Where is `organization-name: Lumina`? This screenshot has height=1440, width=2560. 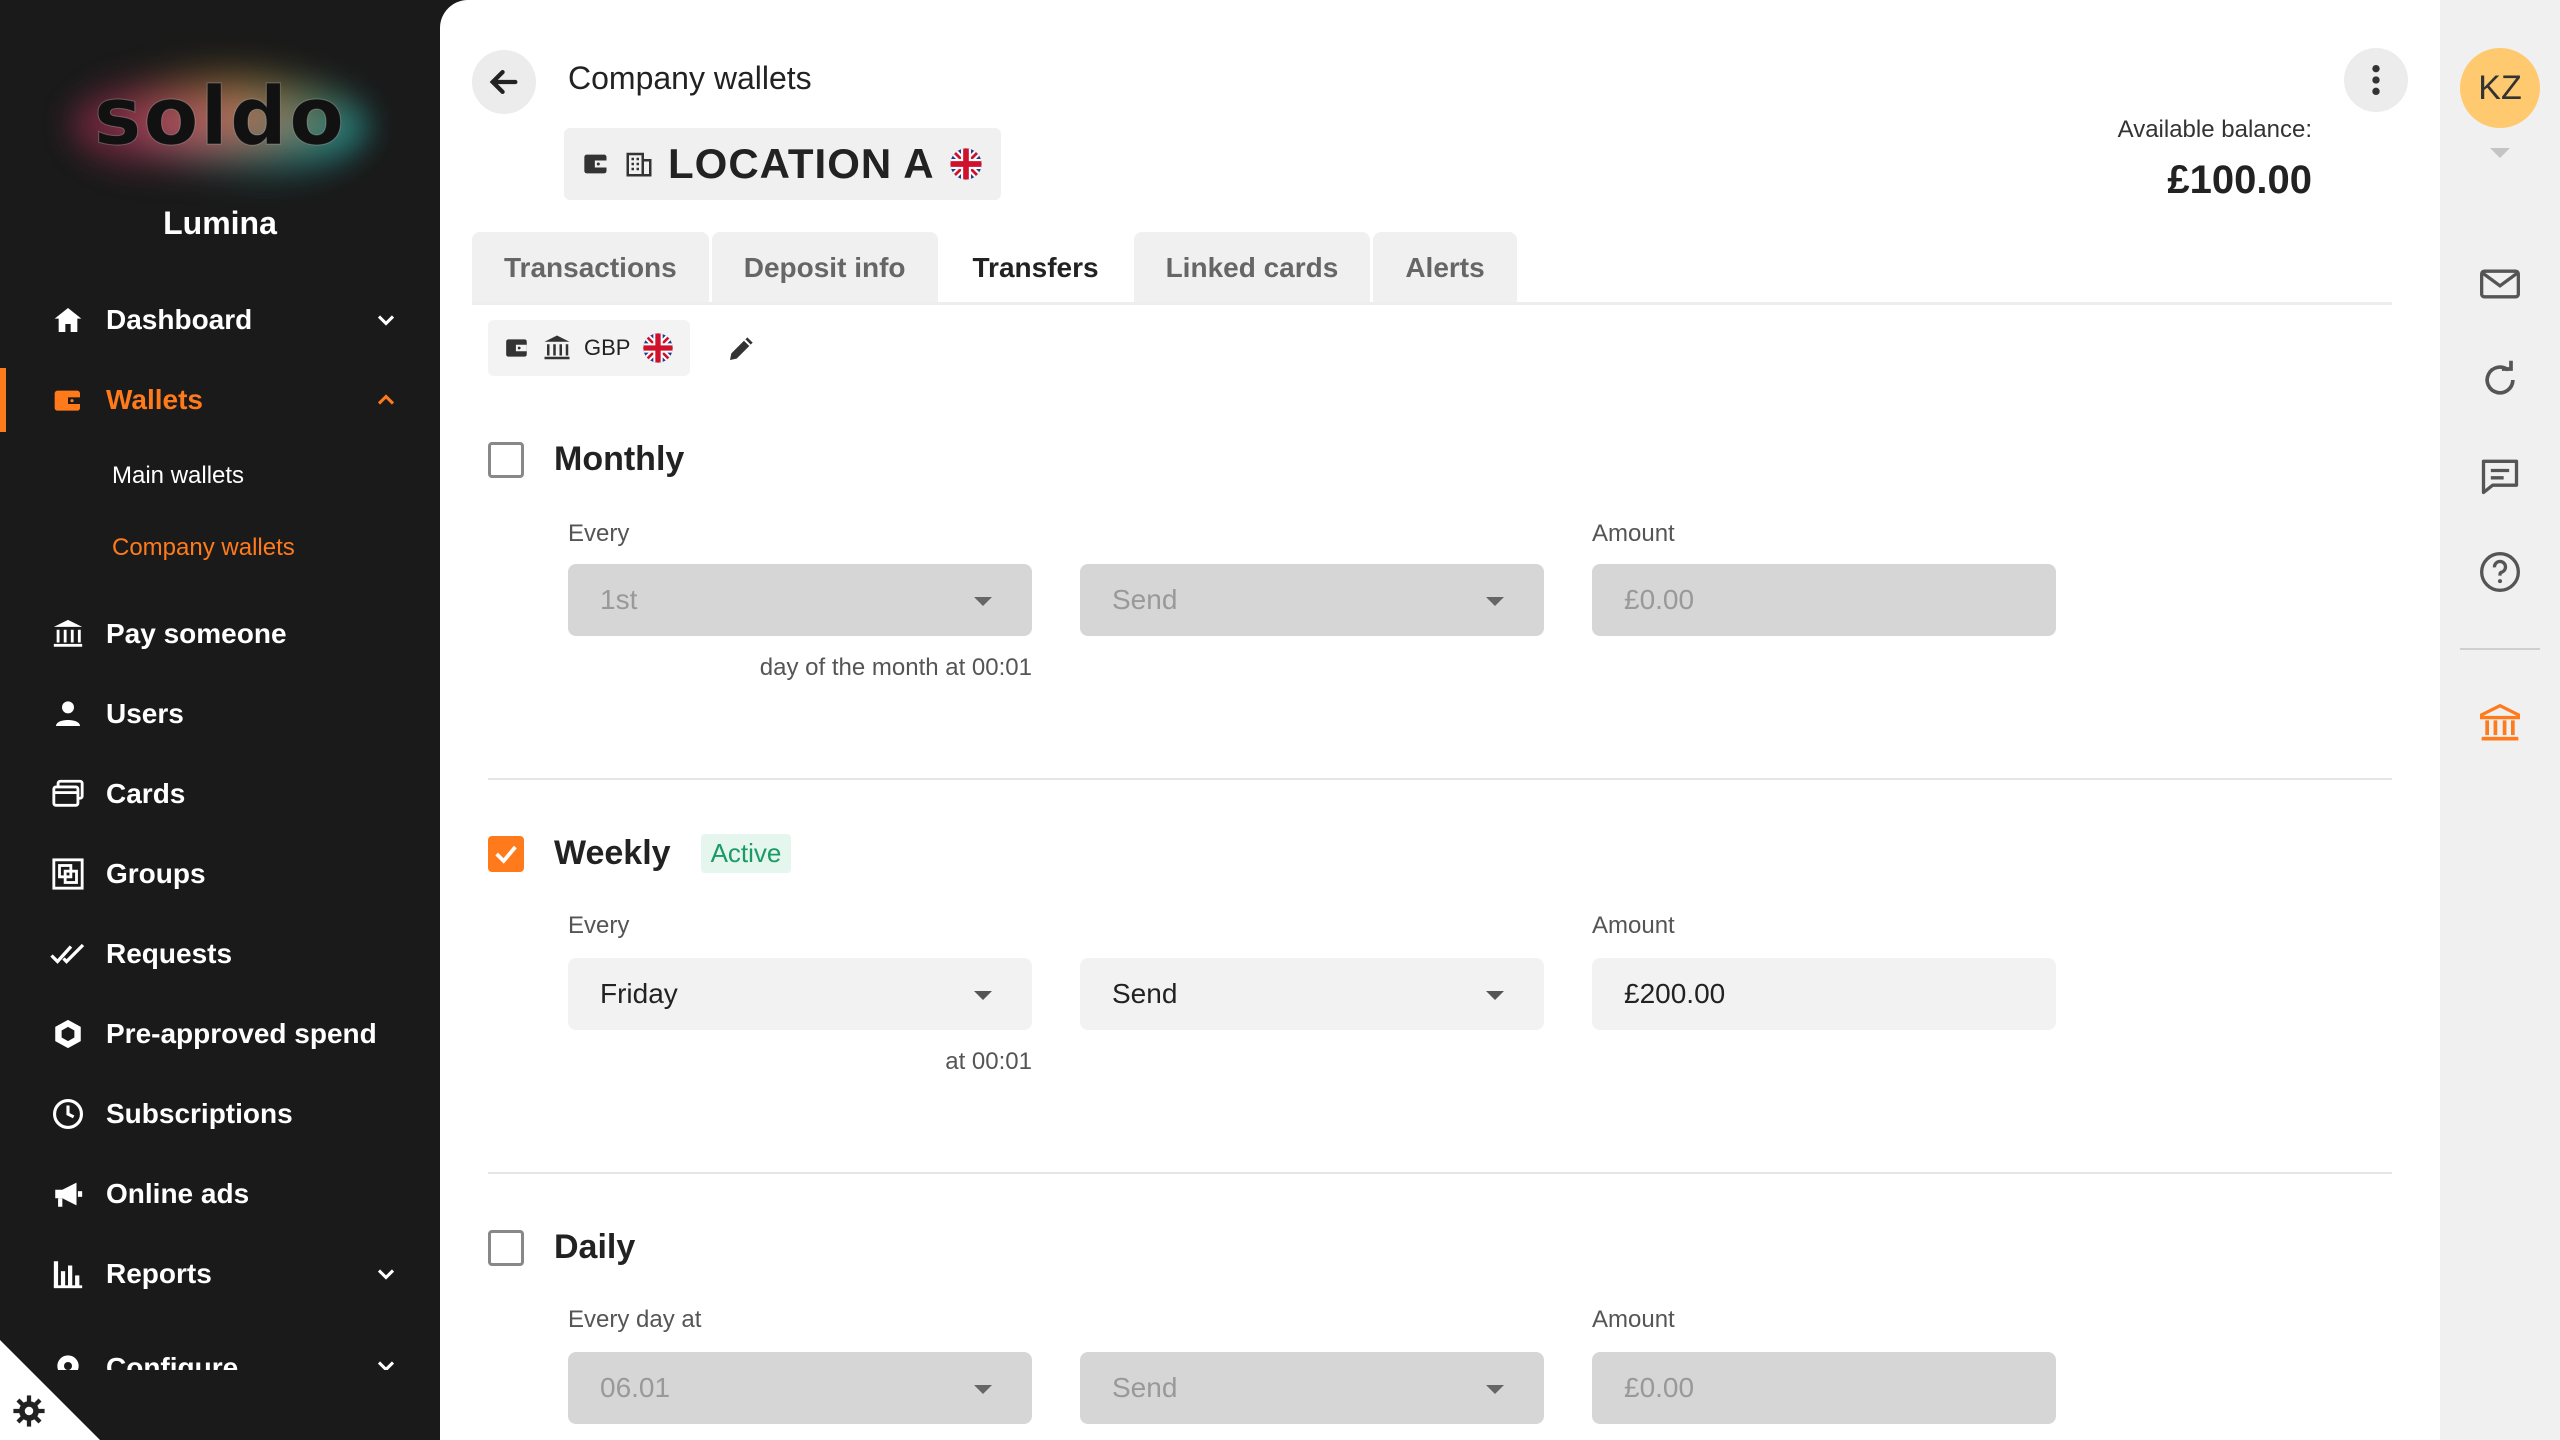 organization-name: Lumina is located at coordinates (220, 223).